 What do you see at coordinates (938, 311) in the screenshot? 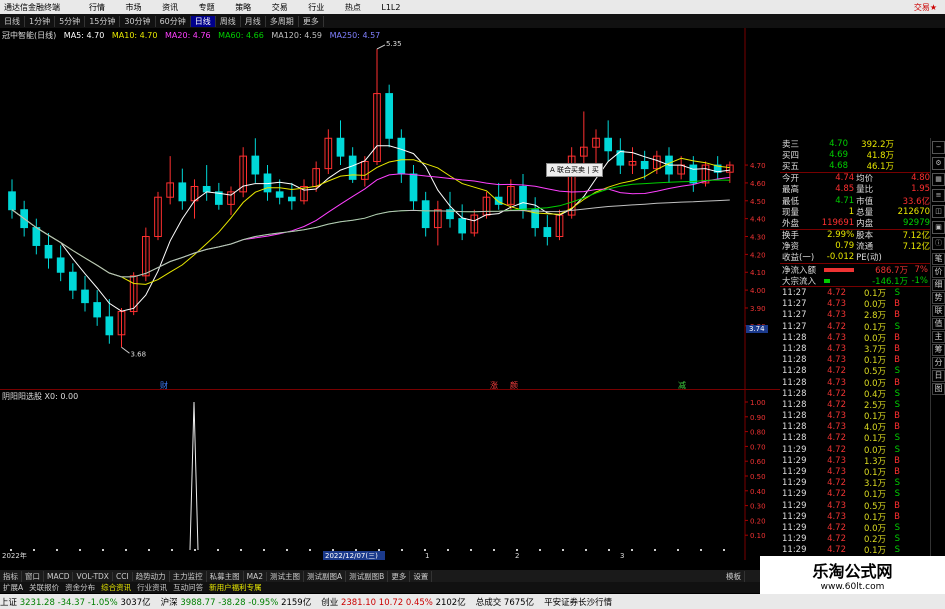
I see `side-tab: 联` at bounding box center [938, 311].